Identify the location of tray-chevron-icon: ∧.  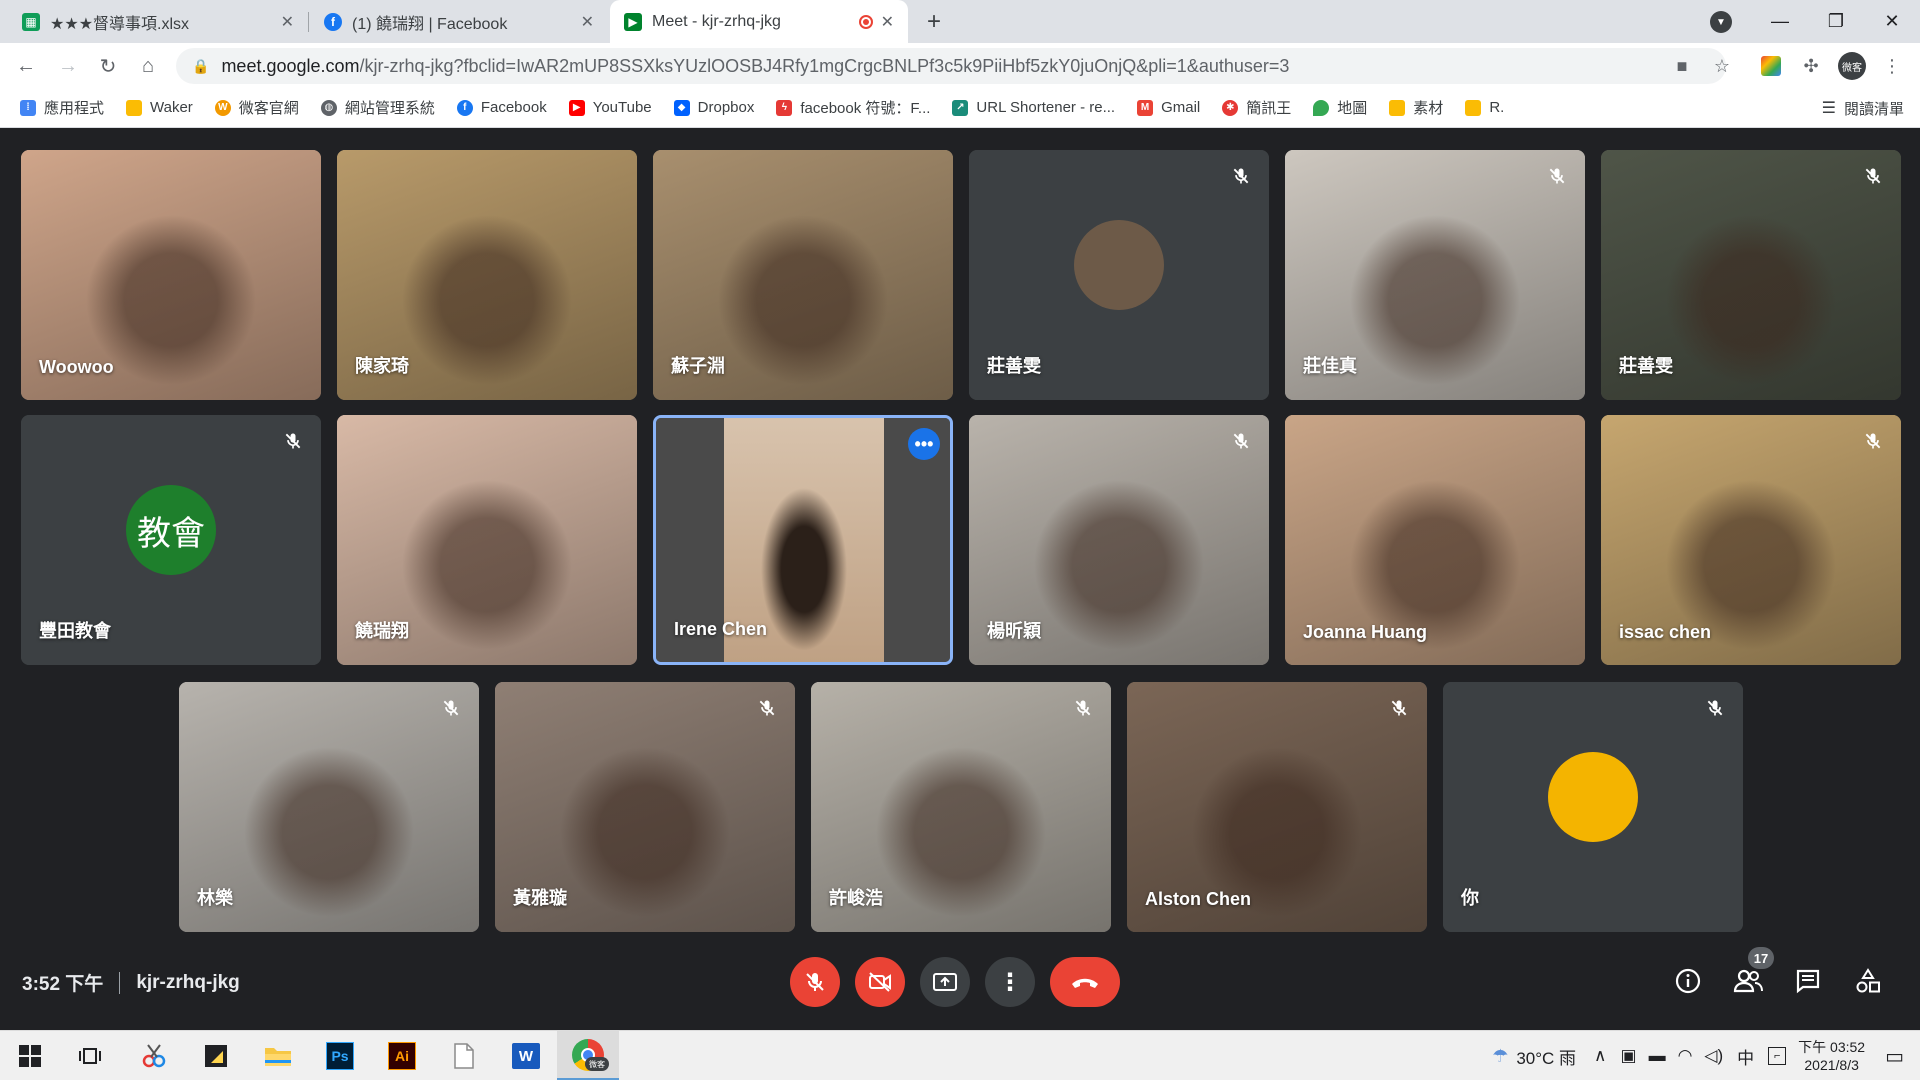
(1600, 1056).